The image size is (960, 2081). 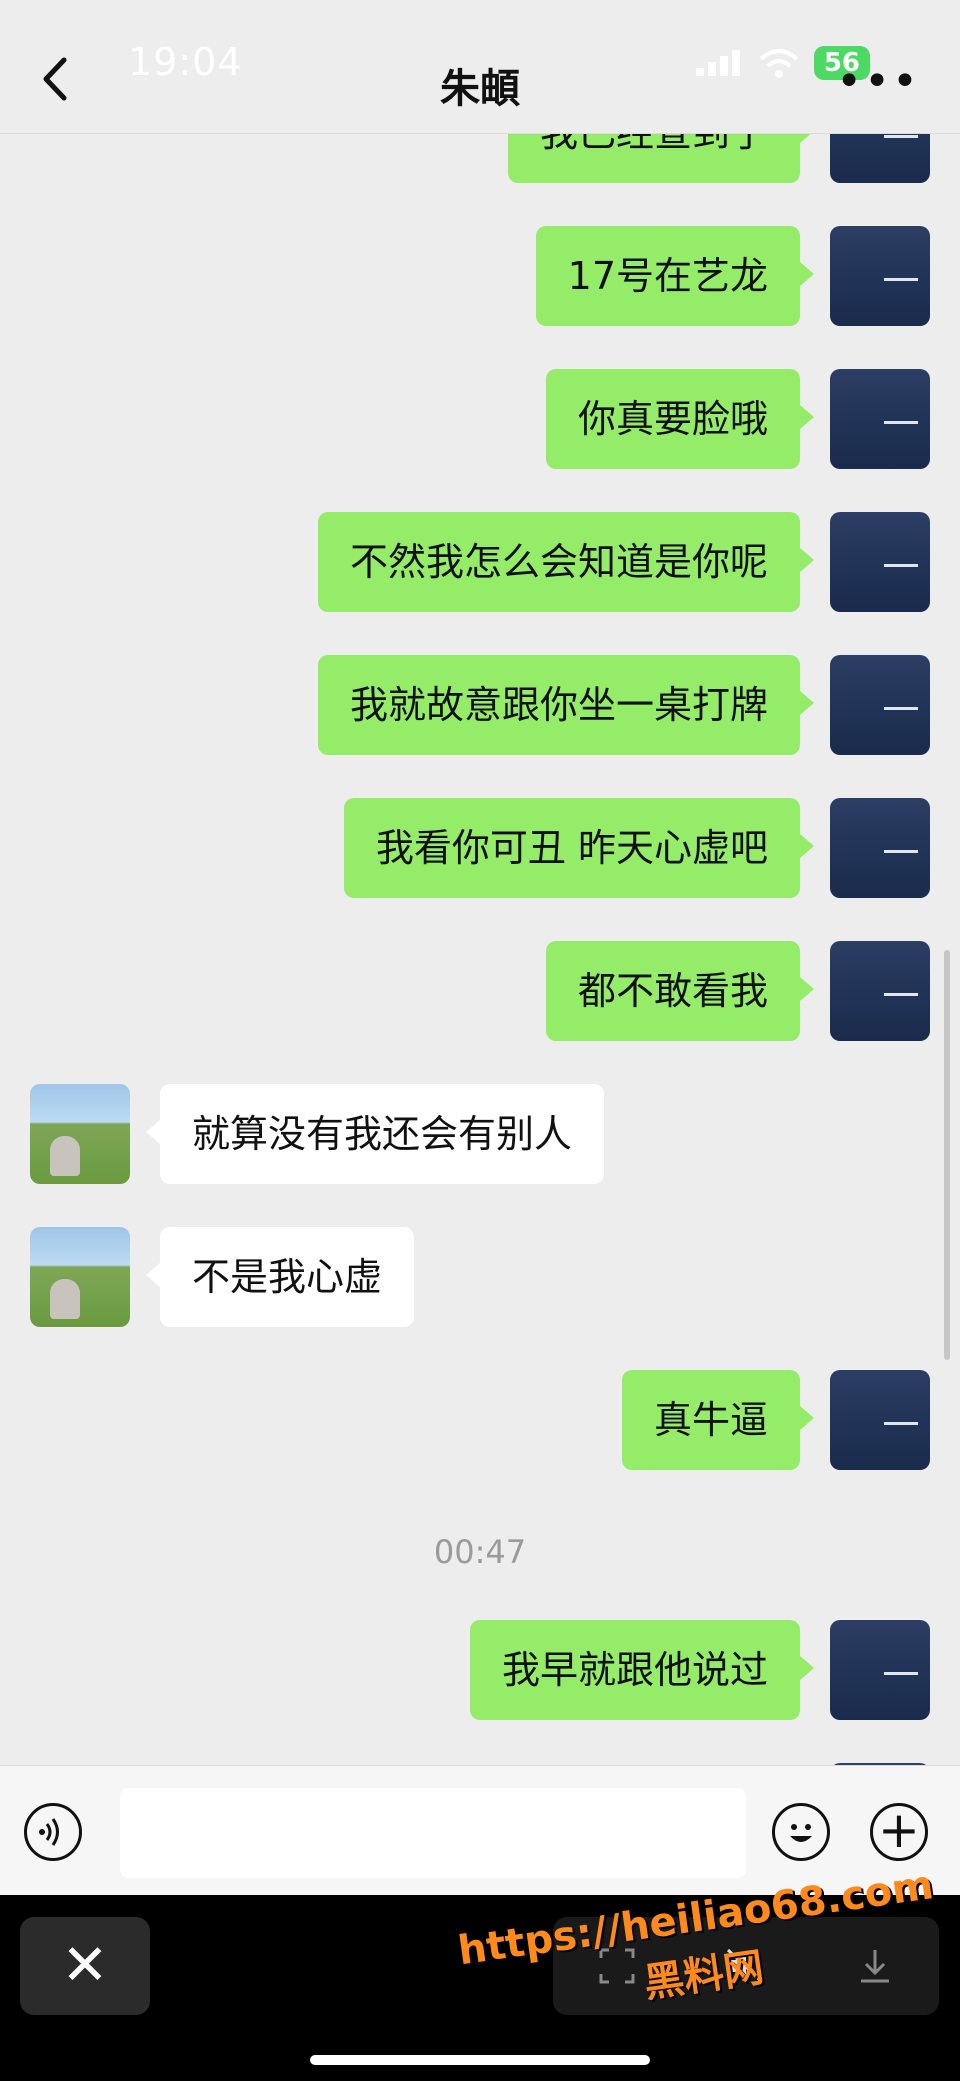 What do you see at coordinates (480, 2060) in the screenshot?
I see `home-indicator` at bounding box center [480, 2060].